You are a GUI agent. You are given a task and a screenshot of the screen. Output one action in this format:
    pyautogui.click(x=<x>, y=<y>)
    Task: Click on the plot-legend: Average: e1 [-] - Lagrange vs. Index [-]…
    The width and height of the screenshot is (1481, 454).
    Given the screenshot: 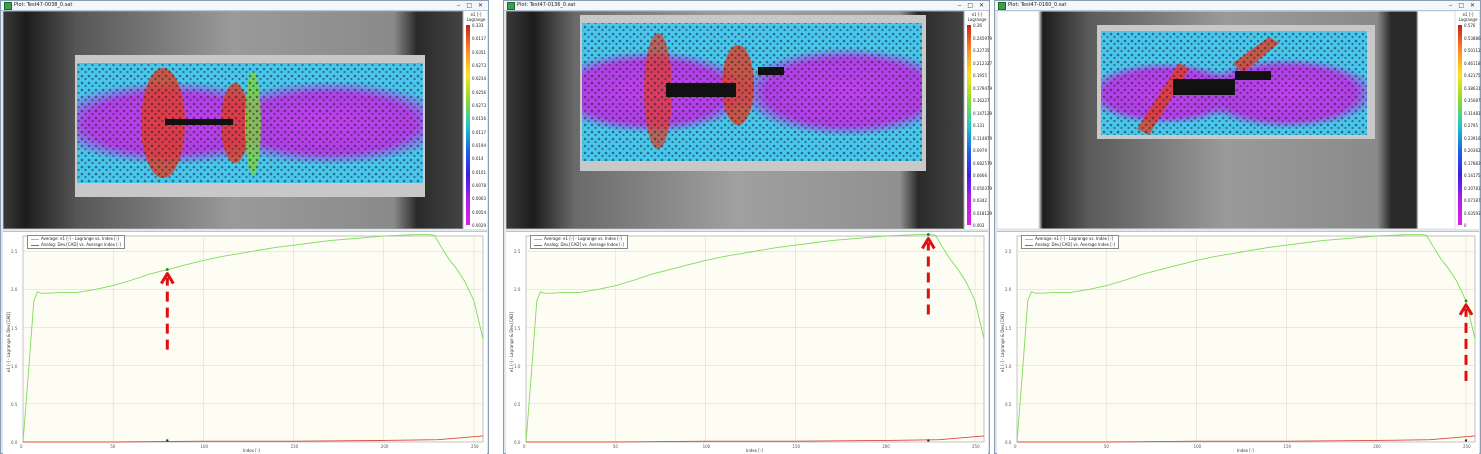 What is the action you would take?
    pyautogui.click(x=579, y=242)
    